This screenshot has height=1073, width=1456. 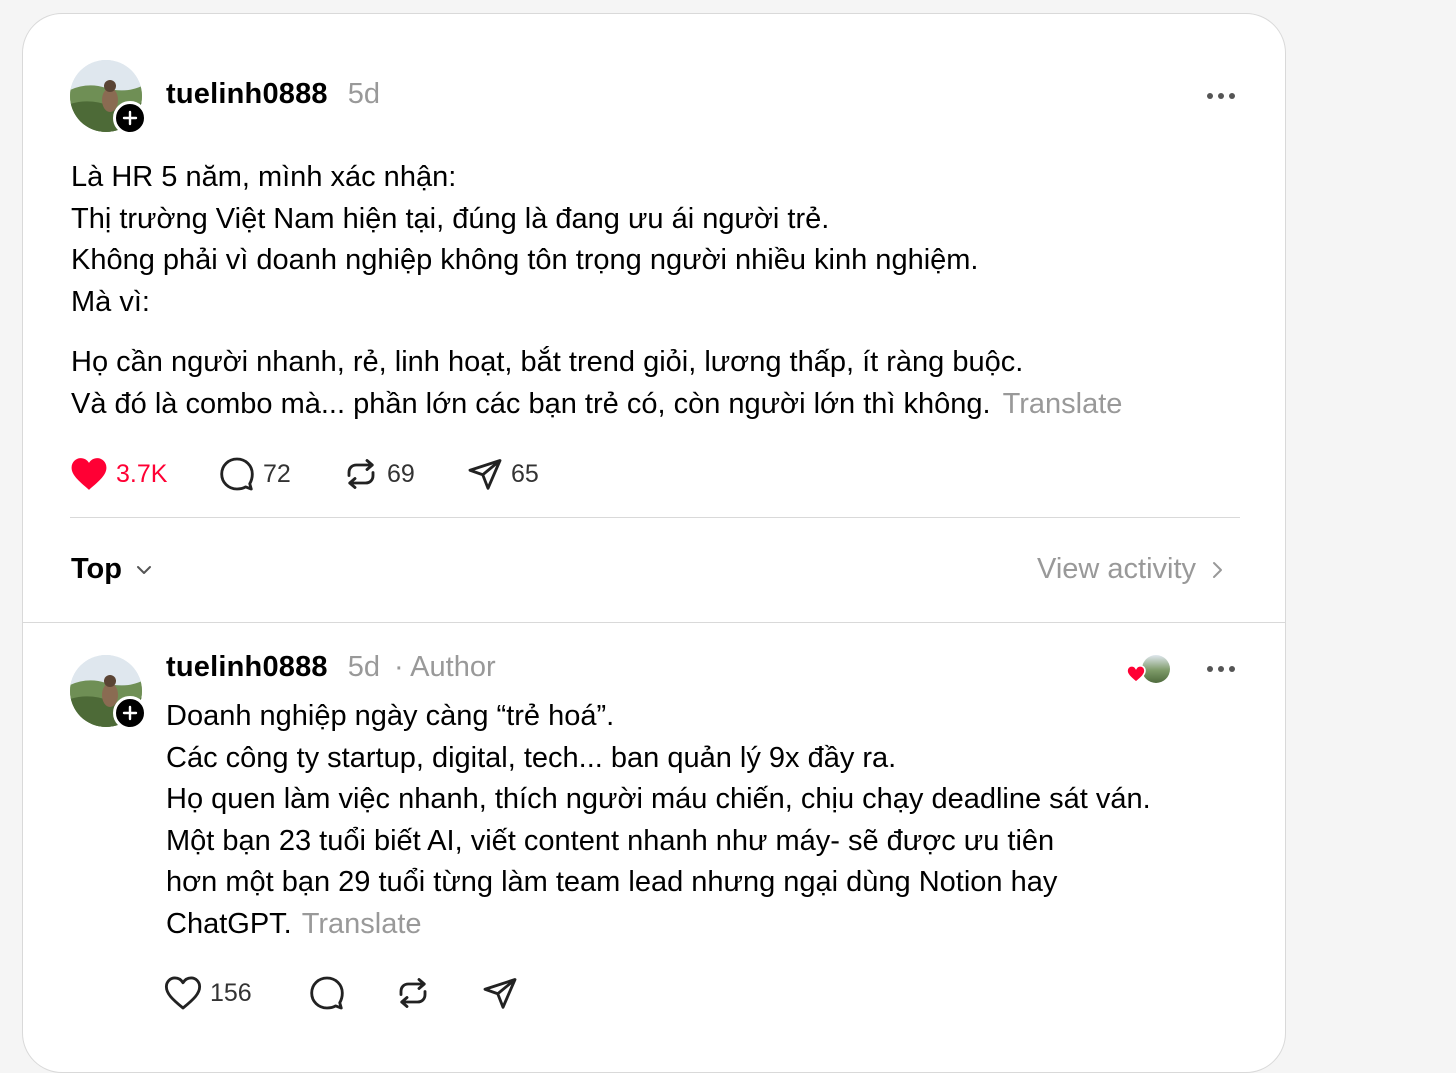 I want to click on sort-label: Top, so click(x=96, y=569).